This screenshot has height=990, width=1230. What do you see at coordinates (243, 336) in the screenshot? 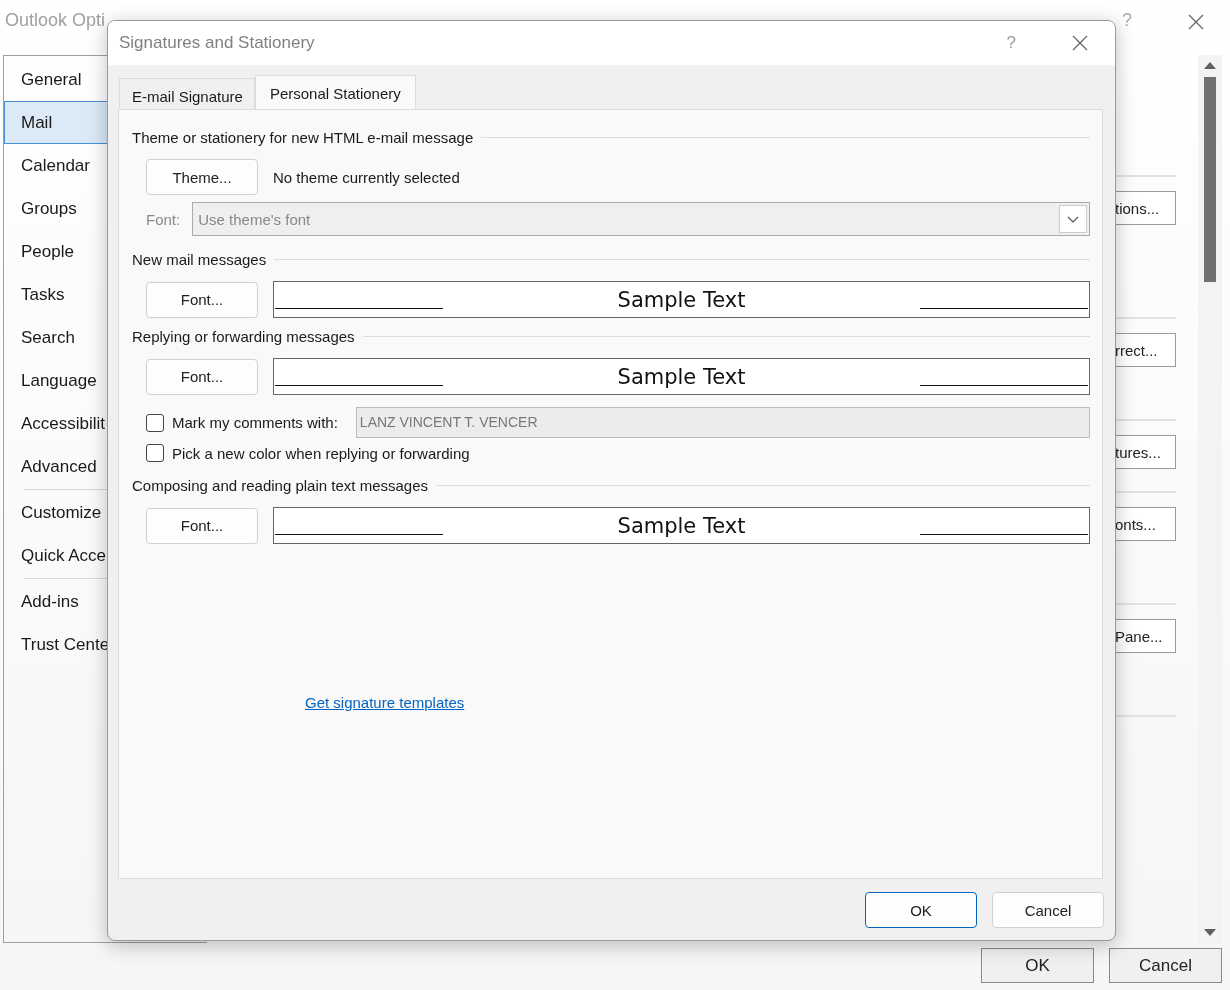
I see `section-heading: Replying or forwarding messages` at bounding box center [243, 336].